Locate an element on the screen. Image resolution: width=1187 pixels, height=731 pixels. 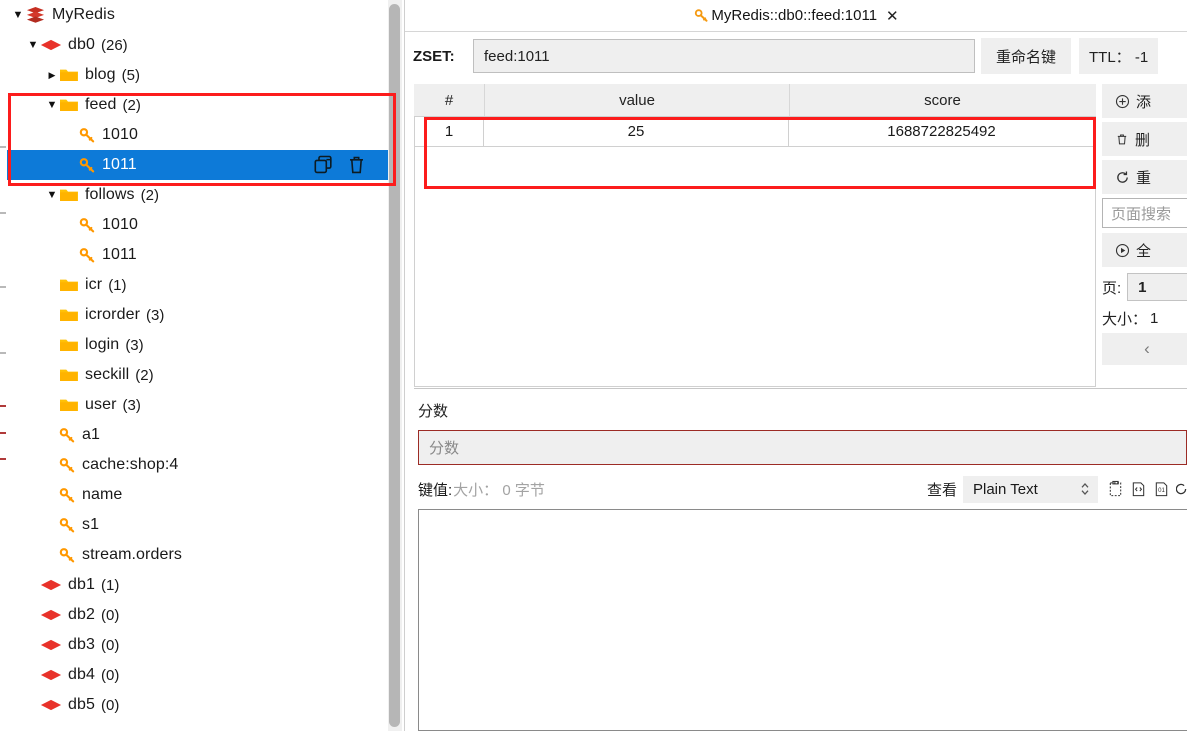
code-view-icon is located at coordinates (1138, 489).